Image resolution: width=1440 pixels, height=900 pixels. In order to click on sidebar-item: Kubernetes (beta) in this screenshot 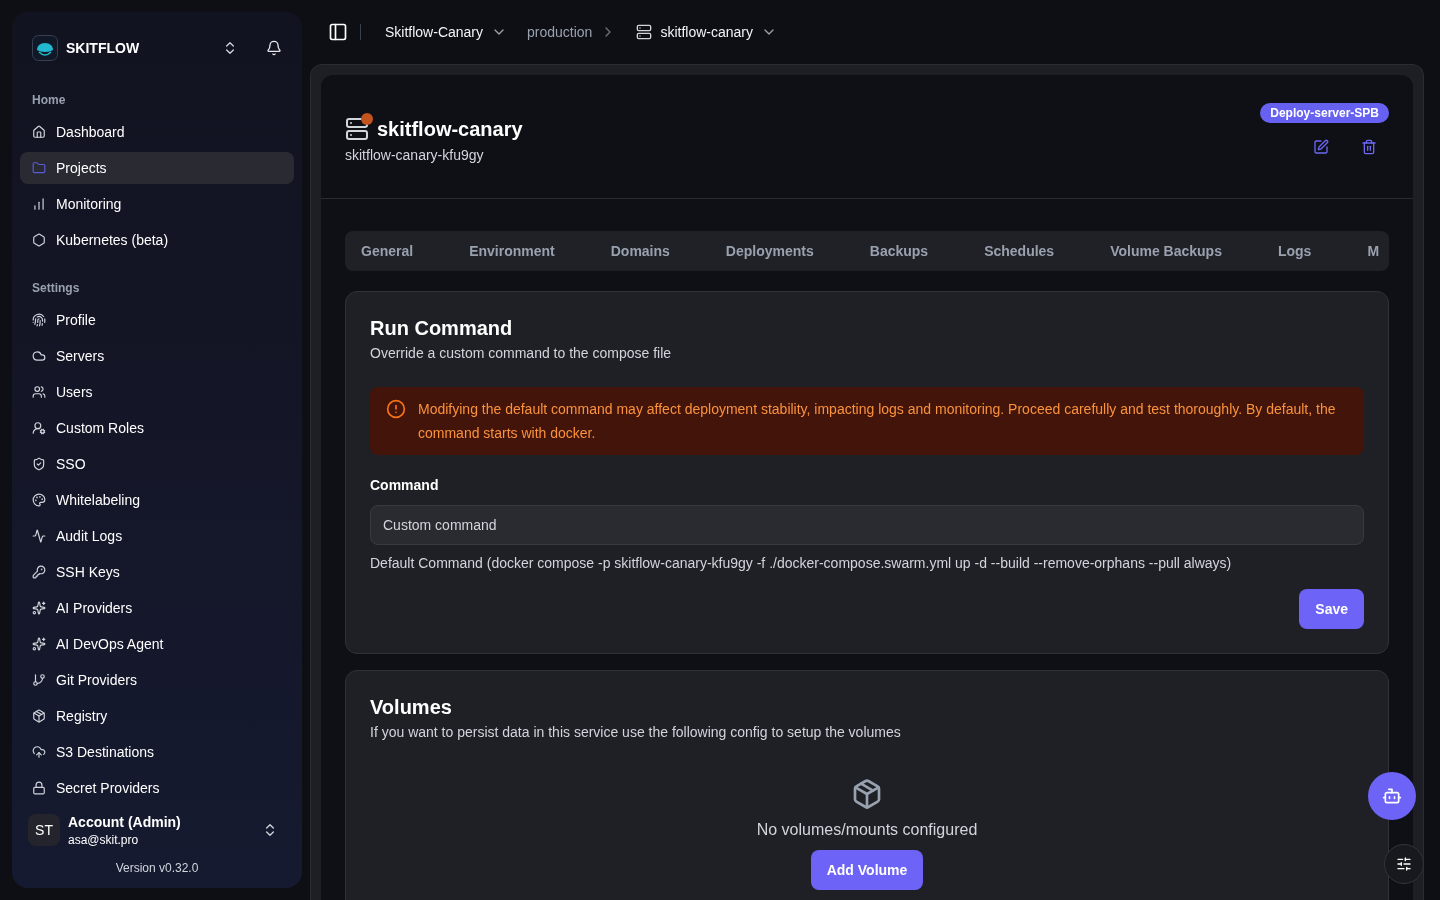, I will do `click(157, 240)`.